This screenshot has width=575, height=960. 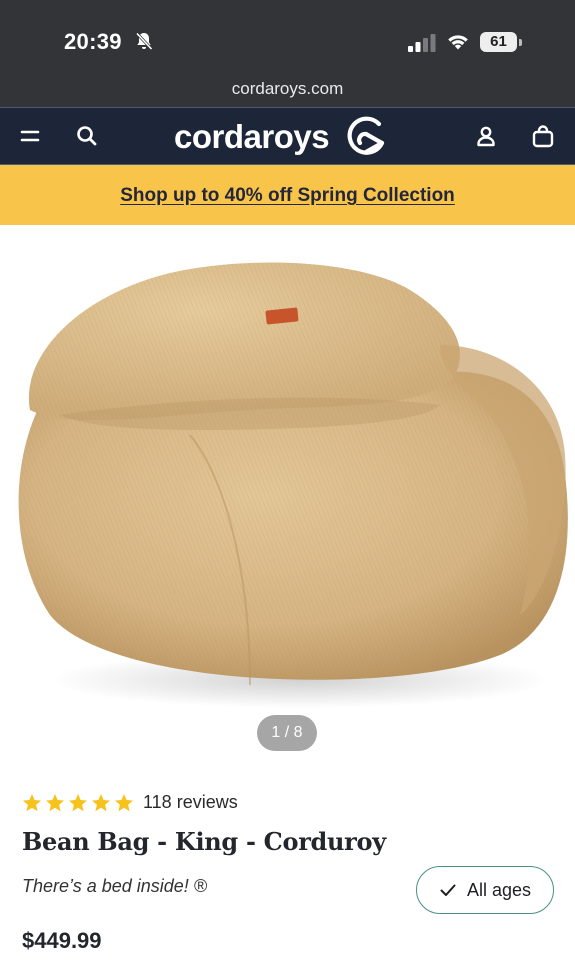 I want to click on product-rating: 118 reviews, so click(x=130, y=802).